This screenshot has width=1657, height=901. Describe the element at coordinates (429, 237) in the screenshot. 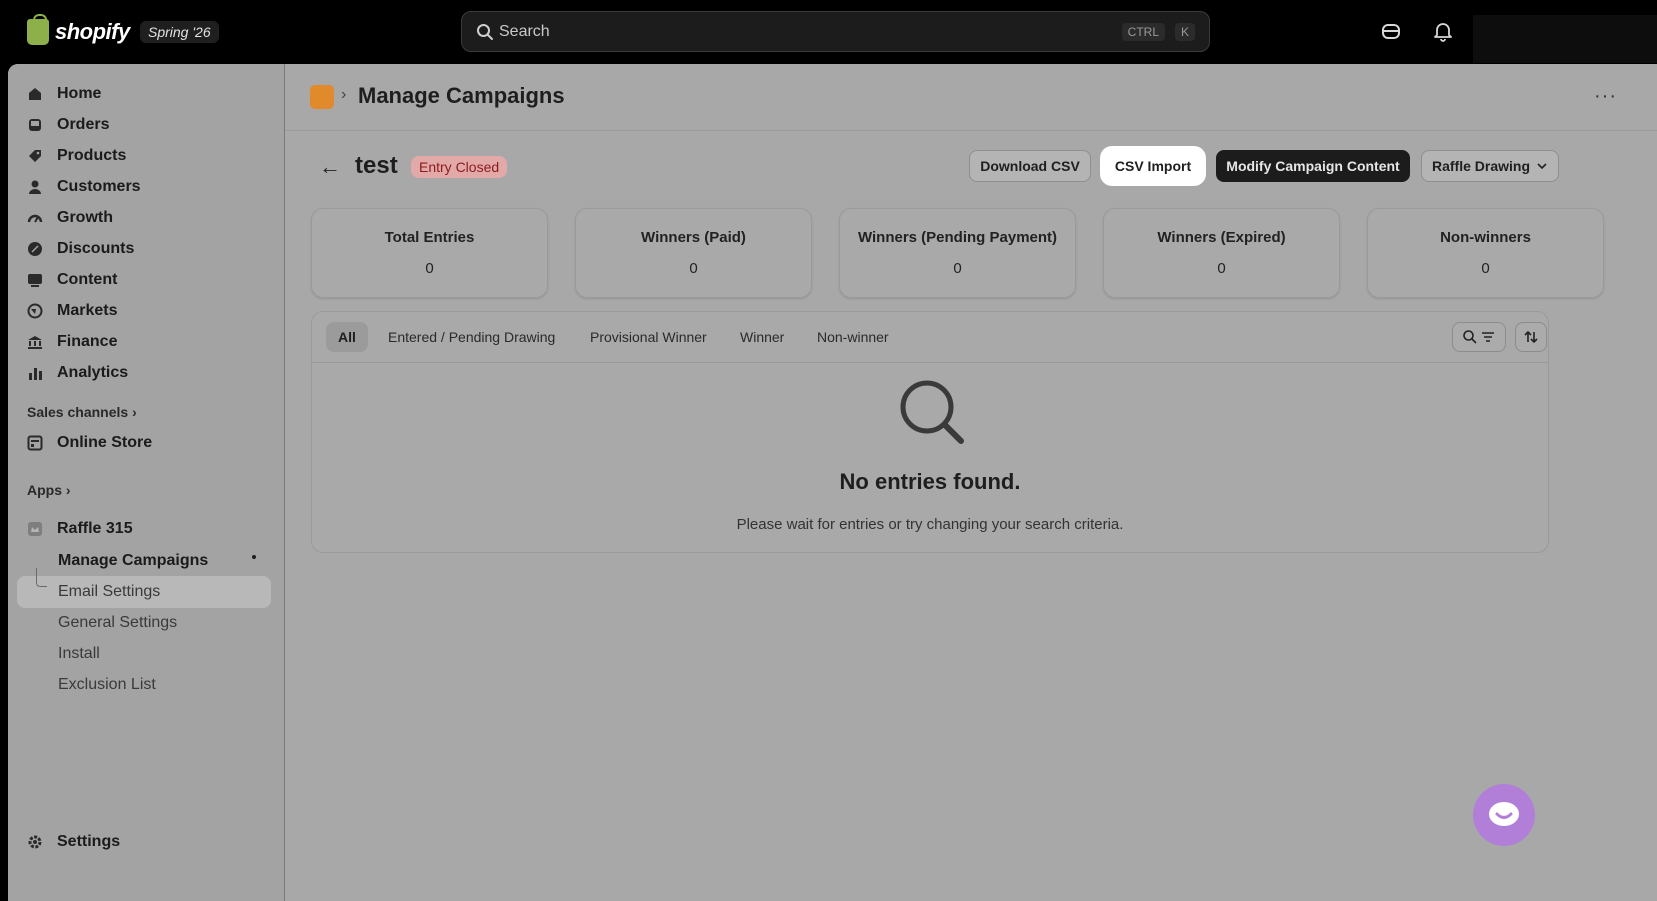

I see `stat-label: Total Entries` at that location.